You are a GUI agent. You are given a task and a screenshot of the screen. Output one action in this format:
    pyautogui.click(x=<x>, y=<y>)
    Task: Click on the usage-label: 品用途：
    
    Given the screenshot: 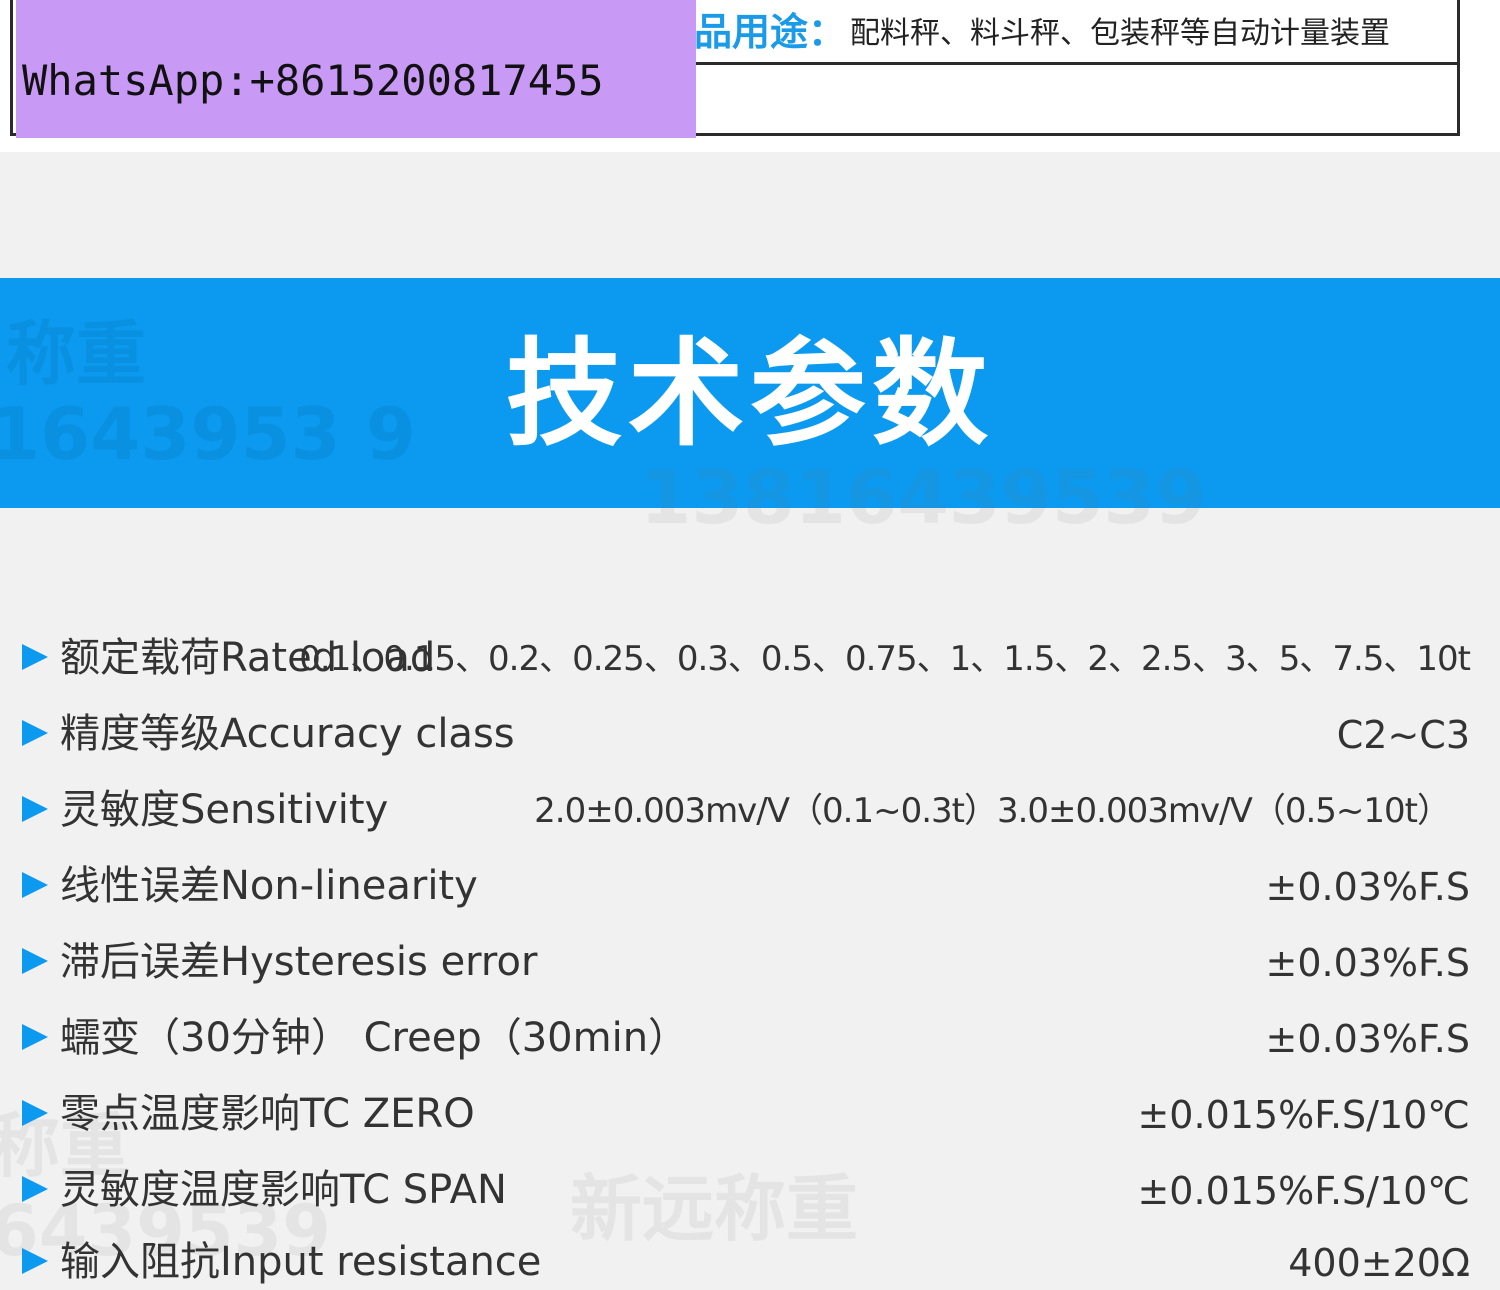 What is the action you would take?
    pyautogui.click(x=770, y=32)
    